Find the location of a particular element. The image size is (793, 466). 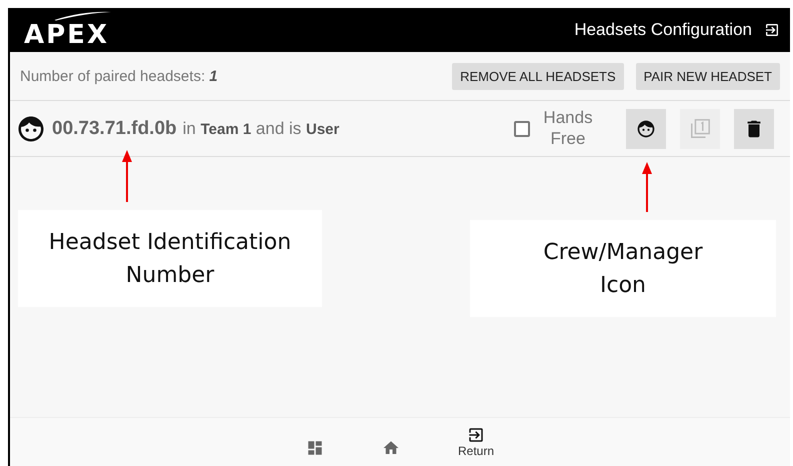

return-icon is located at coordinates (476, 435).